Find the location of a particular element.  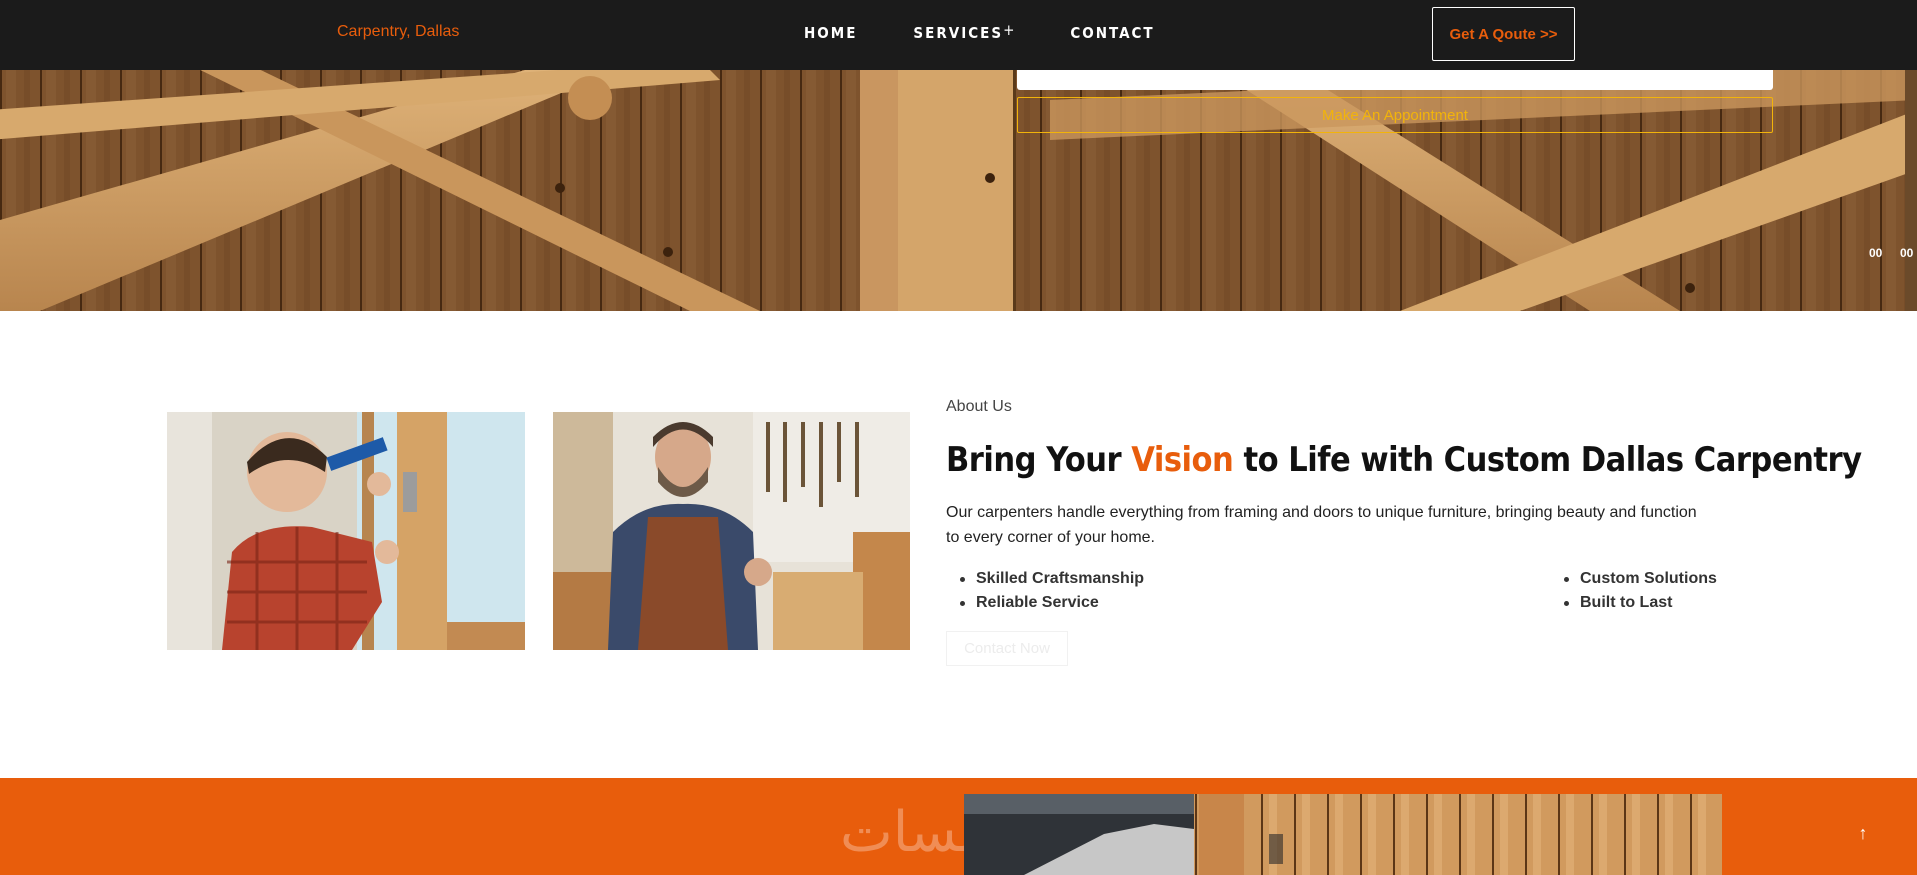

contact-now-button: Contact Now is located at coordinates (1007, 648).